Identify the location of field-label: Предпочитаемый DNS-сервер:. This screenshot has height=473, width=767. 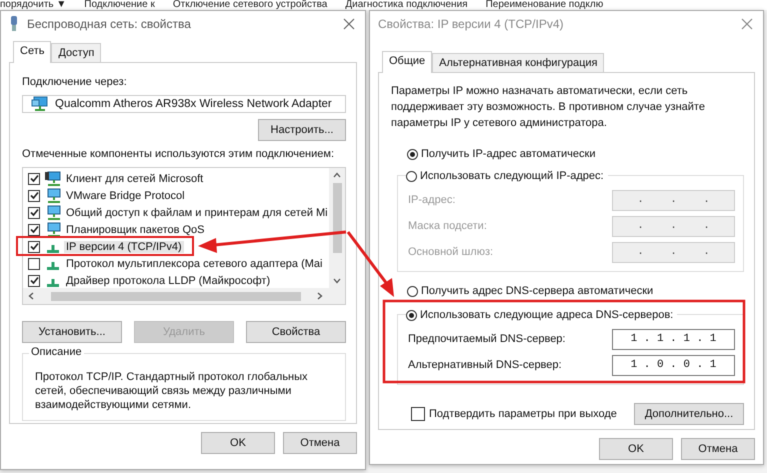
(487, 339).